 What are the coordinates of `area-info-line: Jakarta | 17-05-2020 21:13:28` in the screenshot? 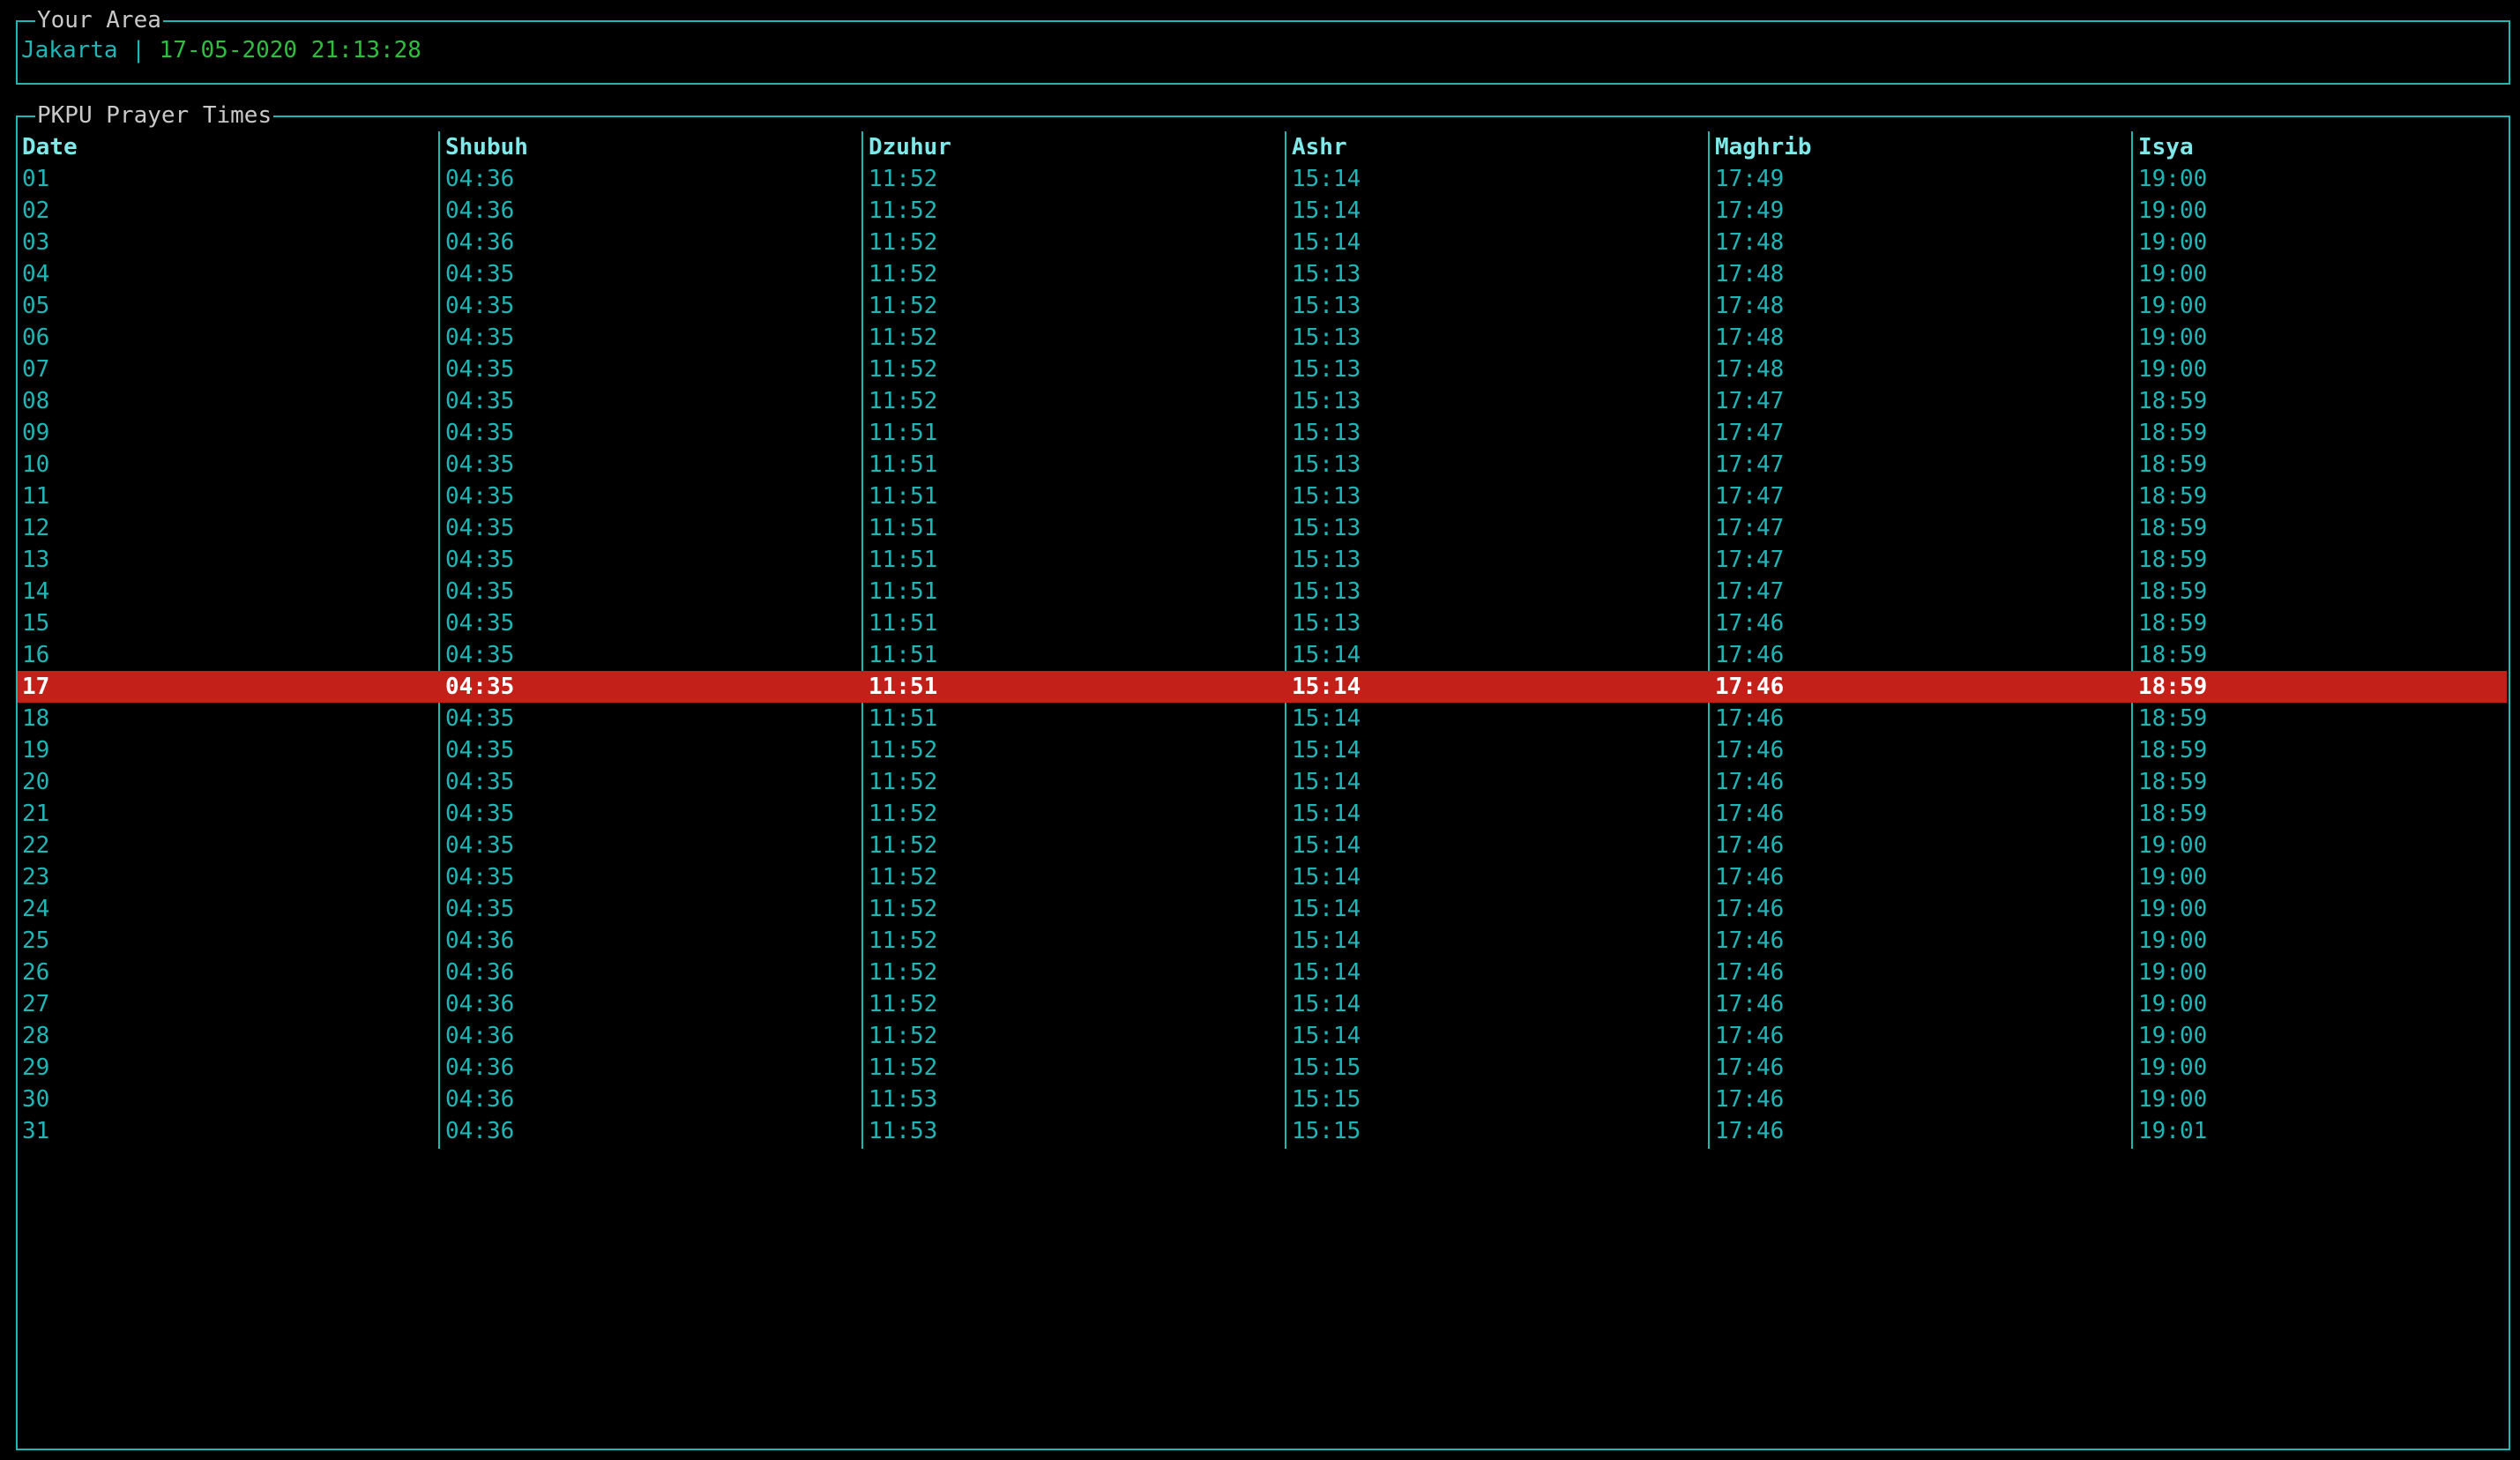 It's located at (221, 50).